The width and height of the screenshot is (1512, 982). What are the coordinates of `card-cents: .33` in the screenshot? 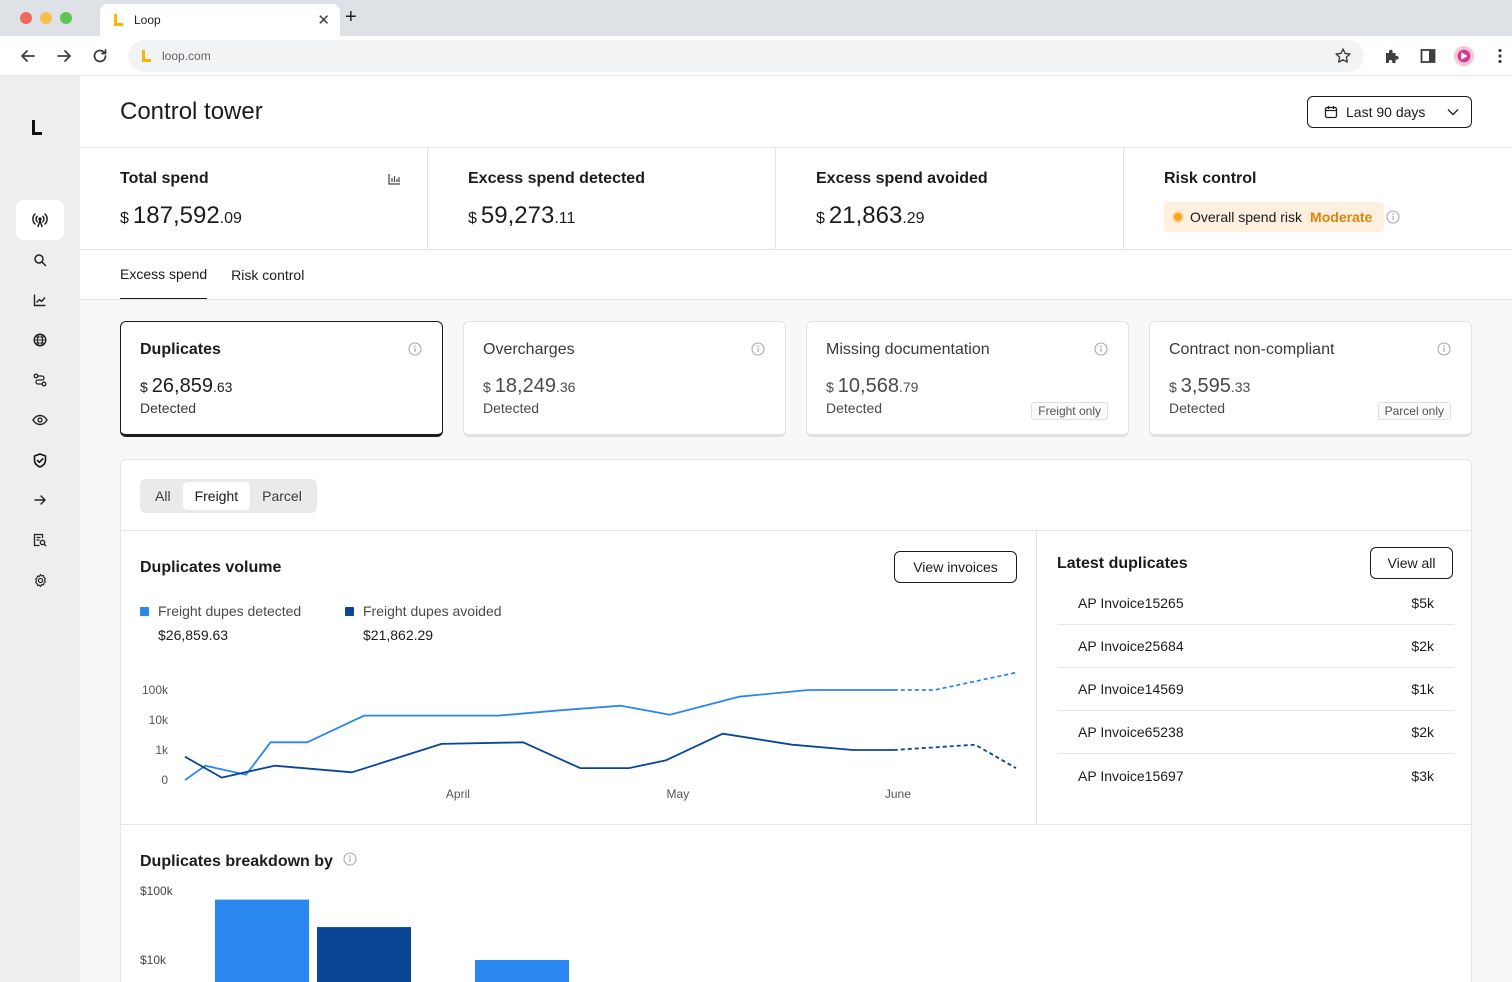 It's located at (1240, 387).